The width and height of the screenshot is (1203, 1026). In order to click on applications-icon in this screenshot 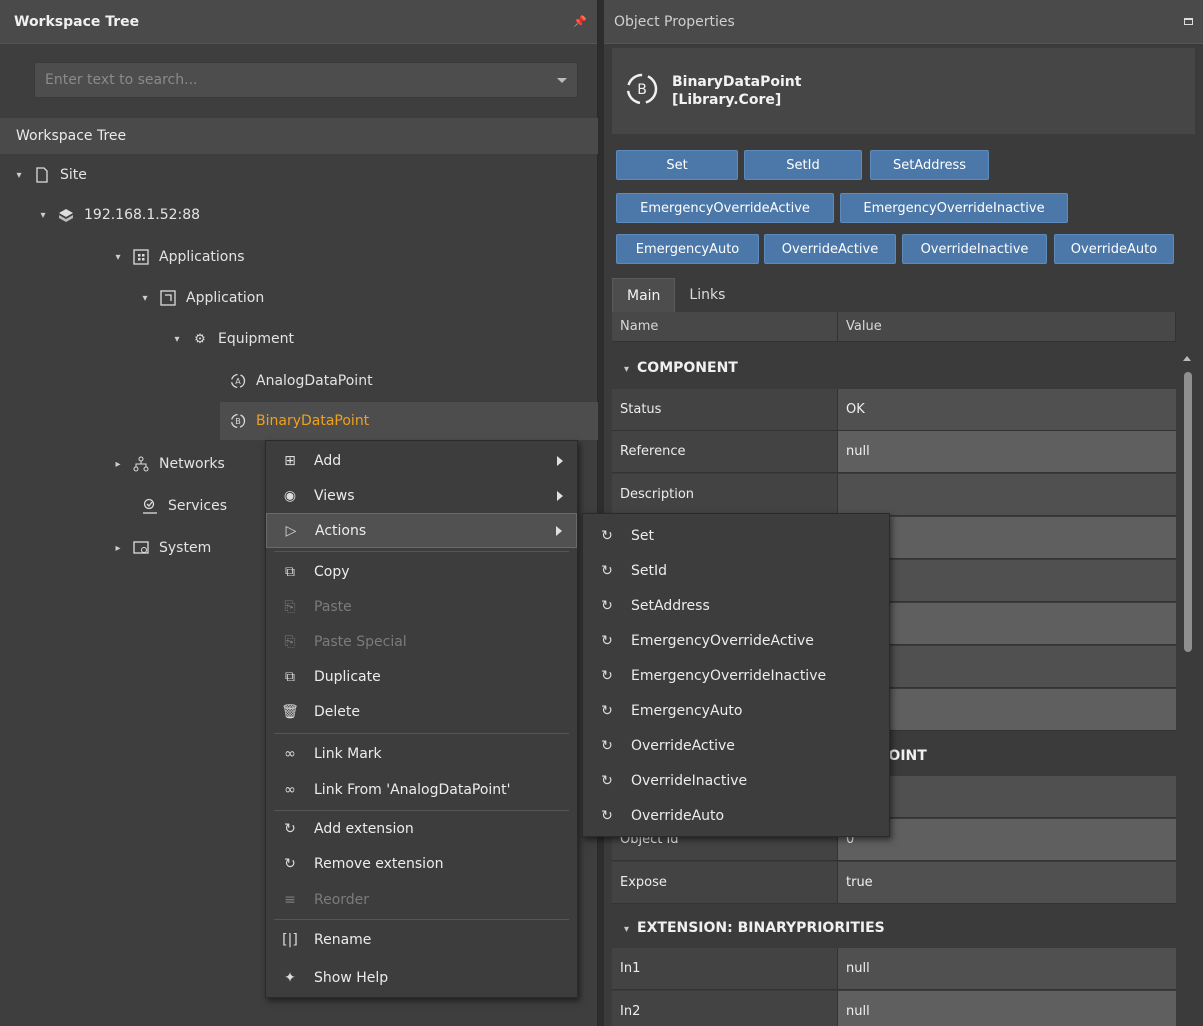, I will do `click(141, 257)`.